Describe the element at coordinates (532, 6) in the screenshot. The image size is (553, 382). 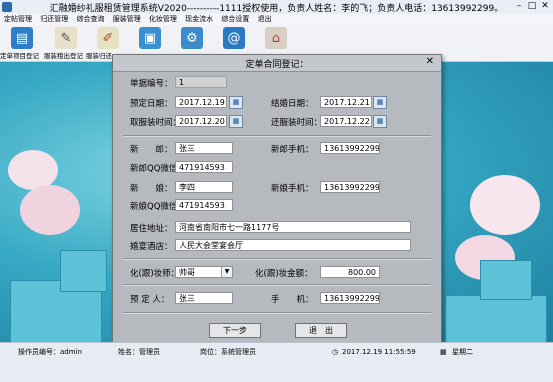
I see `maximize-icon: □` at that location.